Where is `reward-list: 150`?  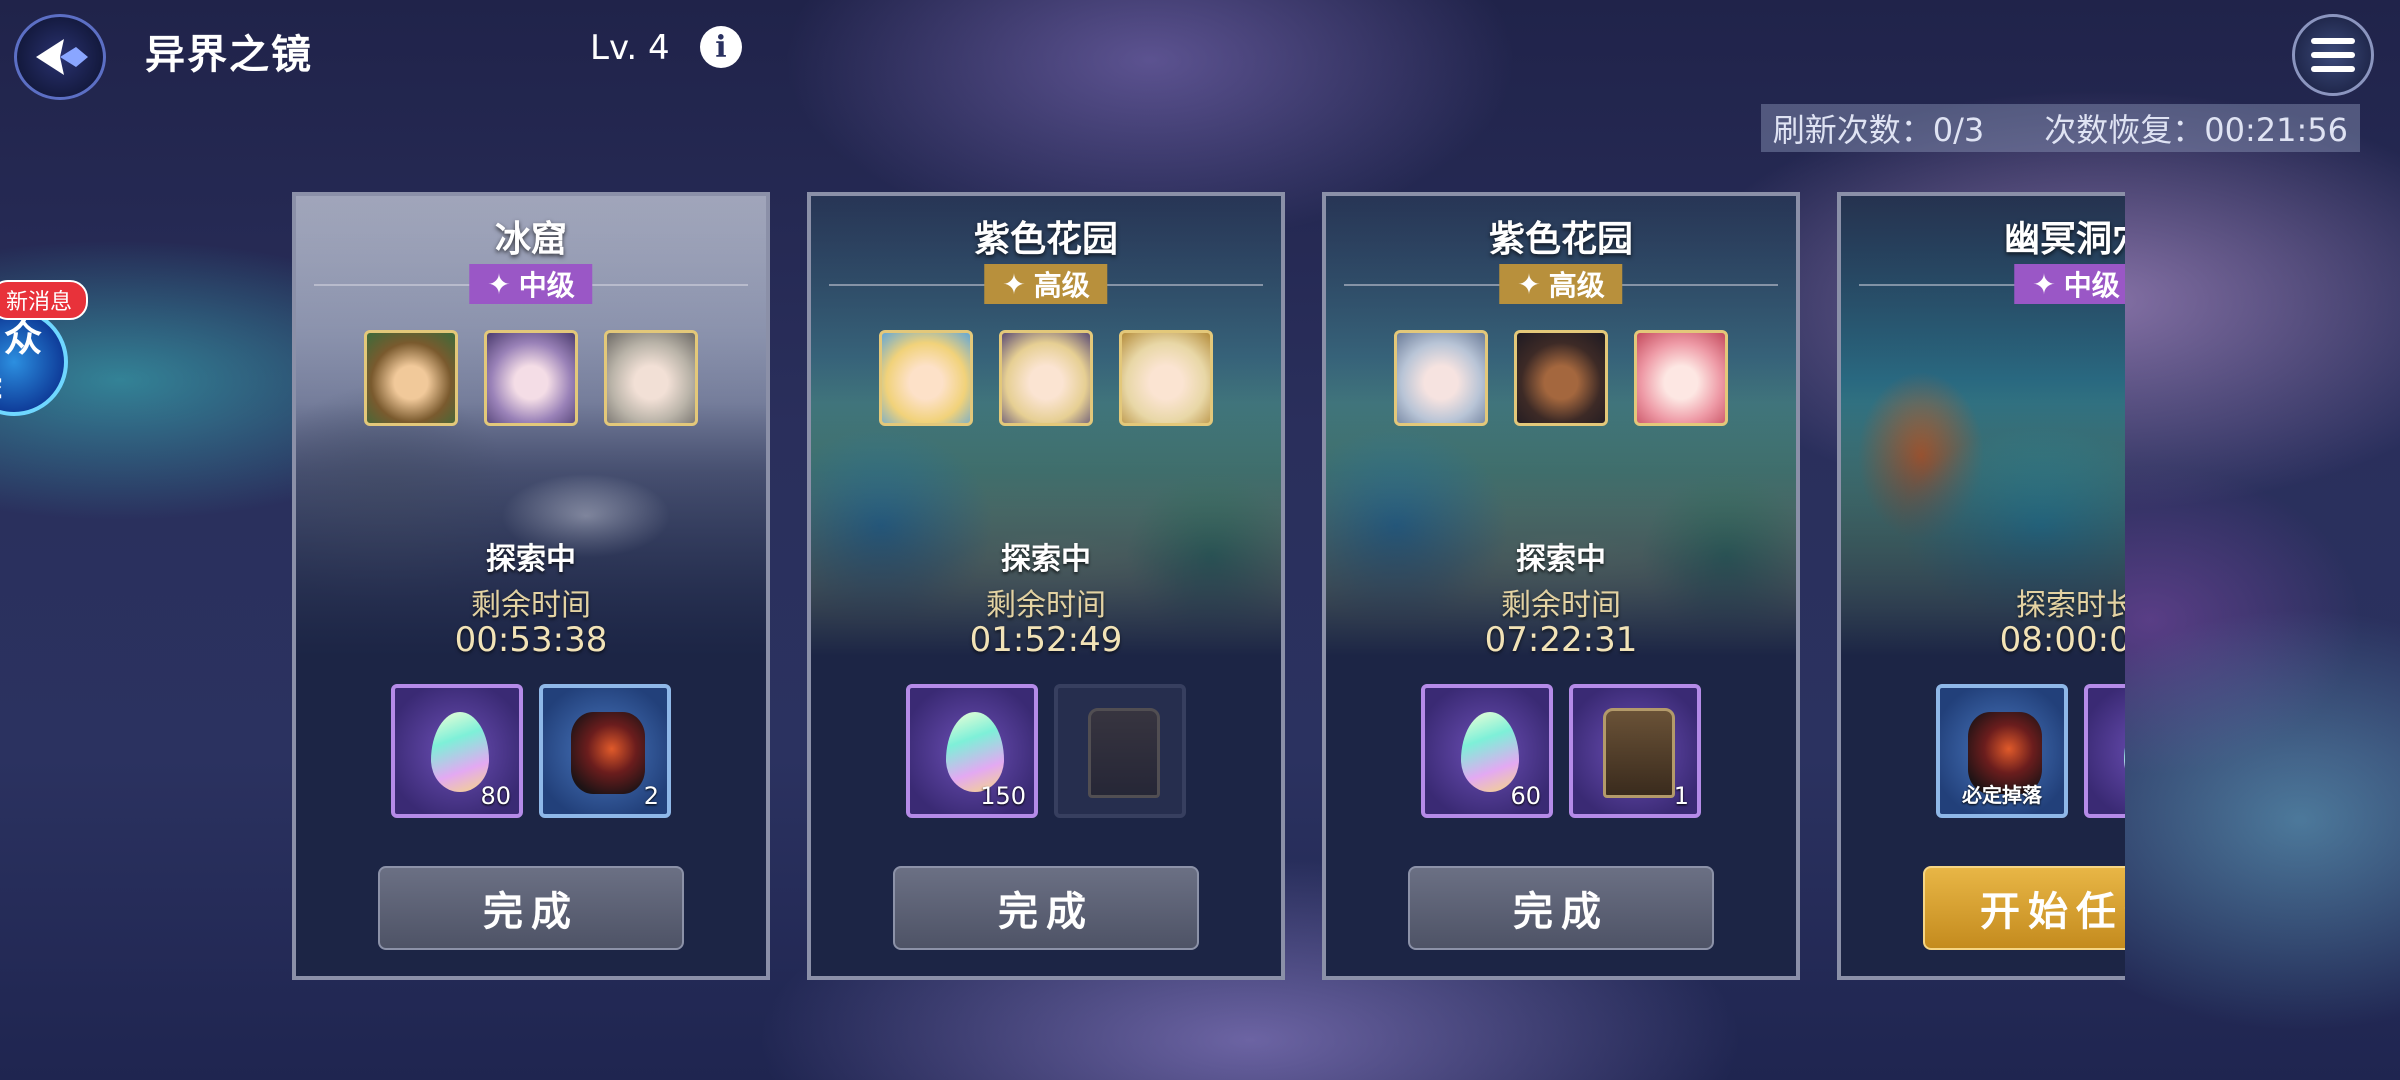 reward-list: 150 is located at coordinates (1046, 751).